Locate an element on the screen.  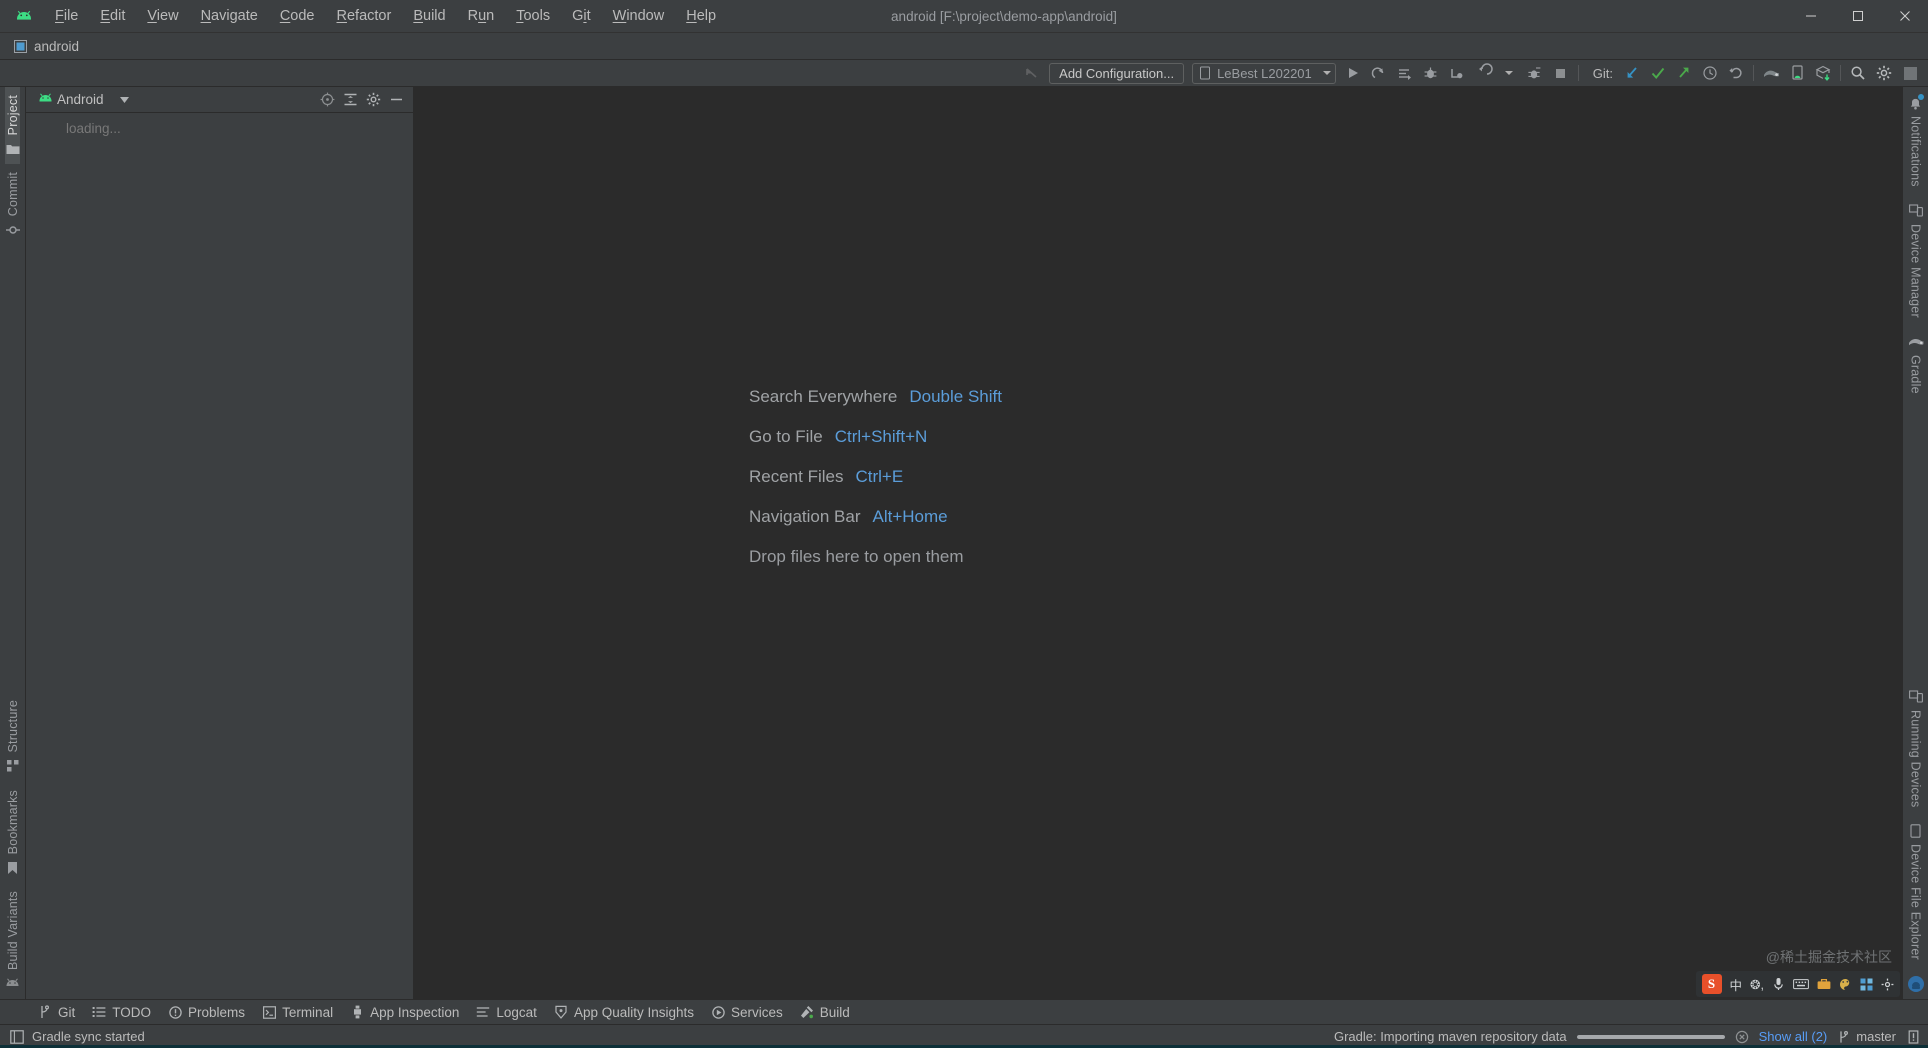
collapse-all-icon is located at coordinates (350, 100).